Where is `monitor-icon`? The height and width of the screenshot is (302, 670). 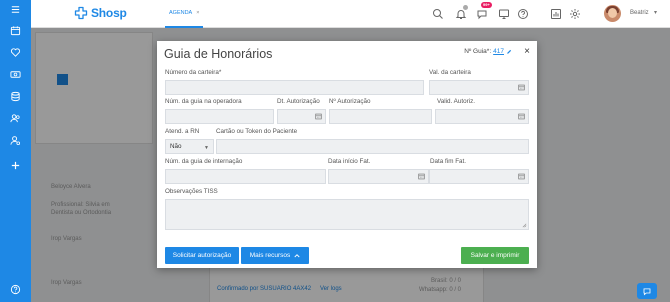 monitor-icon is located at coordinates (504, 14).